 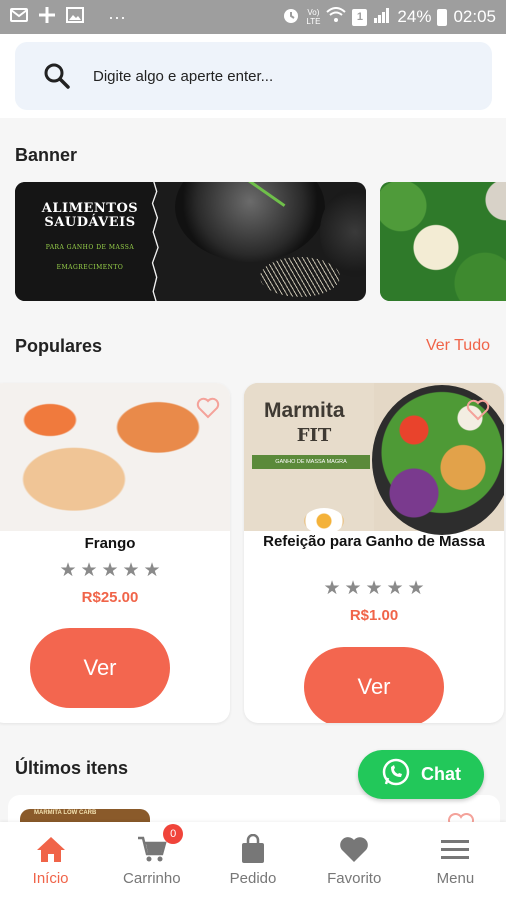 What do you see at coordinates (50, 878) in the screenshot?
I see `nav-label-home: Início` at bounding box center [50, 878].